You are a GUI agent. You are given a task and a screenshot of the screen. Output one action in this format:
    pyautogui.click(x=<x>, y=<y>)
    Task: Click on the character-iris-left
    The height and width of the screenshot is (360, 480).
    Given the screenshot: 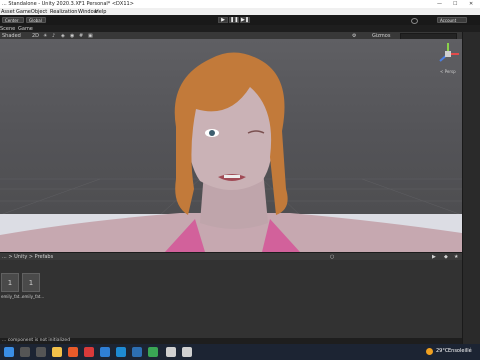 What is the action you would take?
    pyautogui.click(x=212, y=133)
    